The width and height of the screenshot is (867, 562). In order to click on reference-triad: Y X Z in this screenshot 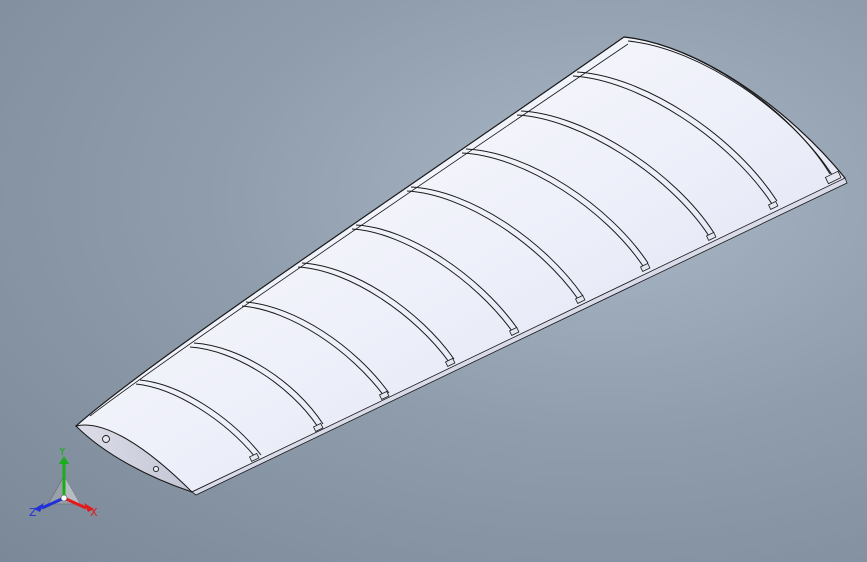, I will do `click(64, 484)`.